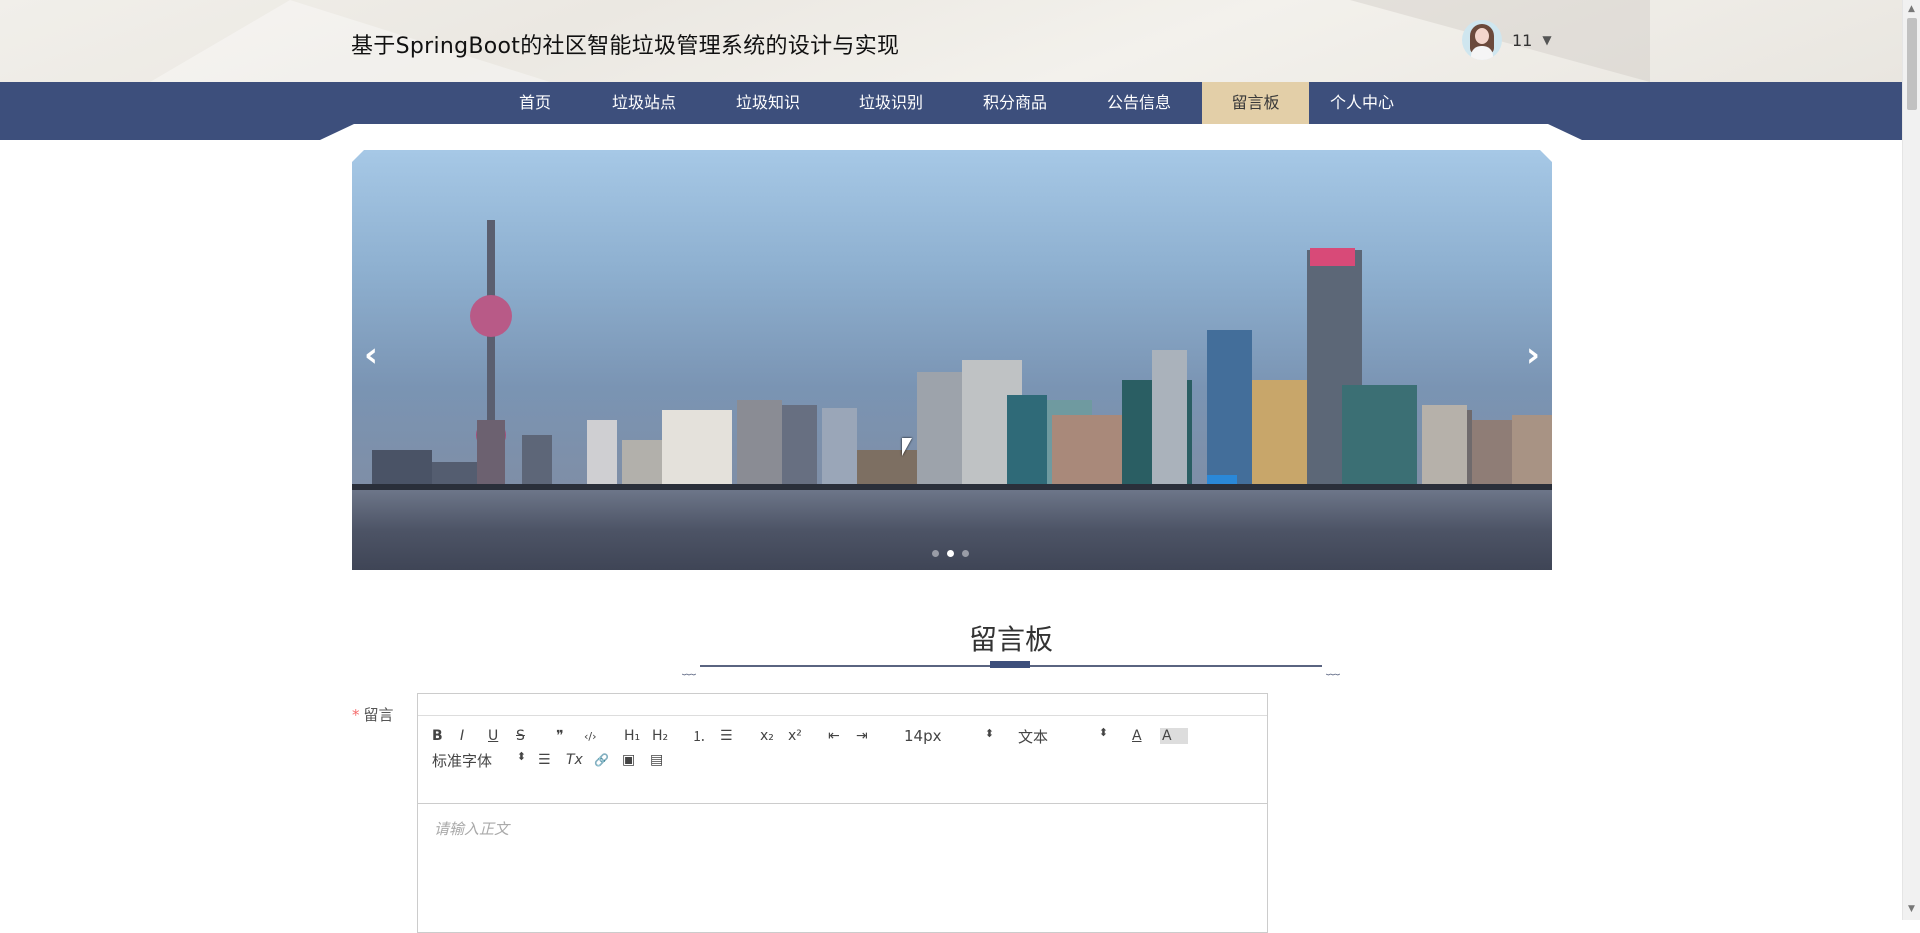 This screenshot has height=933, width=1920. I want to click on nav-item-profile: 个人中心, so click(1362, 103).